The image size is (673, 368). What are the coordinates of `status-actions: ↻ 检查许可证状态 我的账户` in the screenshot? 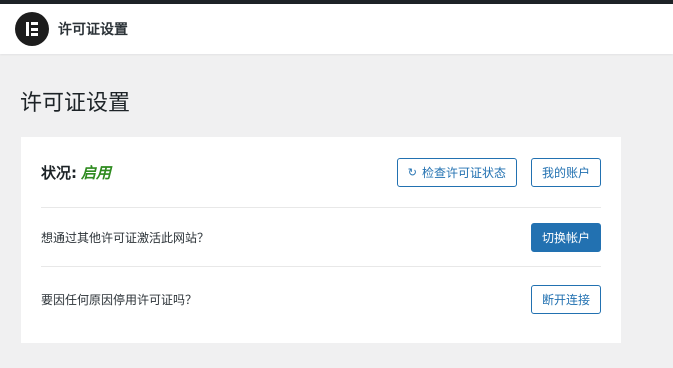 It's located at (498, 172).